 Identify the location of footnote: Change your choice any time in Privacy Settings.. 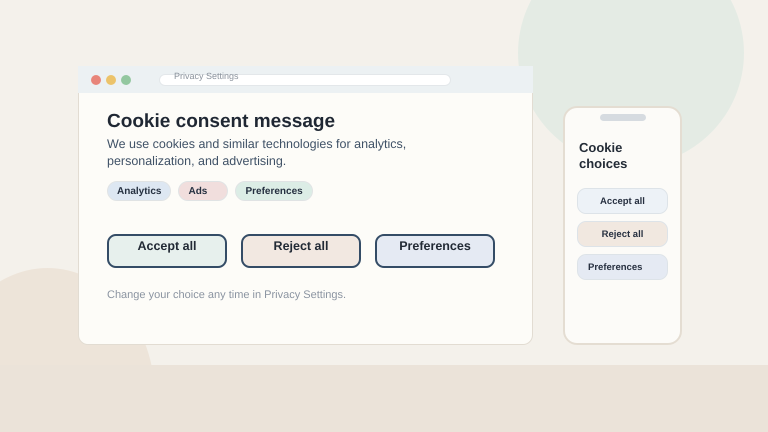
(227, 295).